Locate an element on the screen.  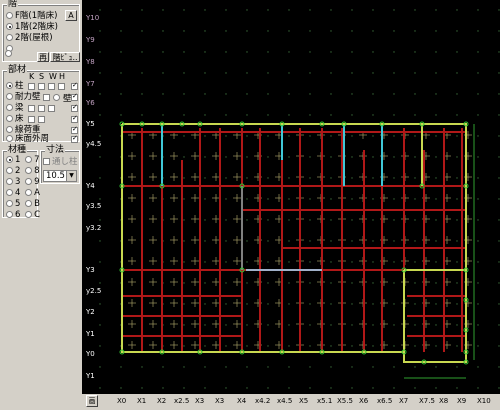
floor-redraw-button: 再 is located at coordinates (43, 57).